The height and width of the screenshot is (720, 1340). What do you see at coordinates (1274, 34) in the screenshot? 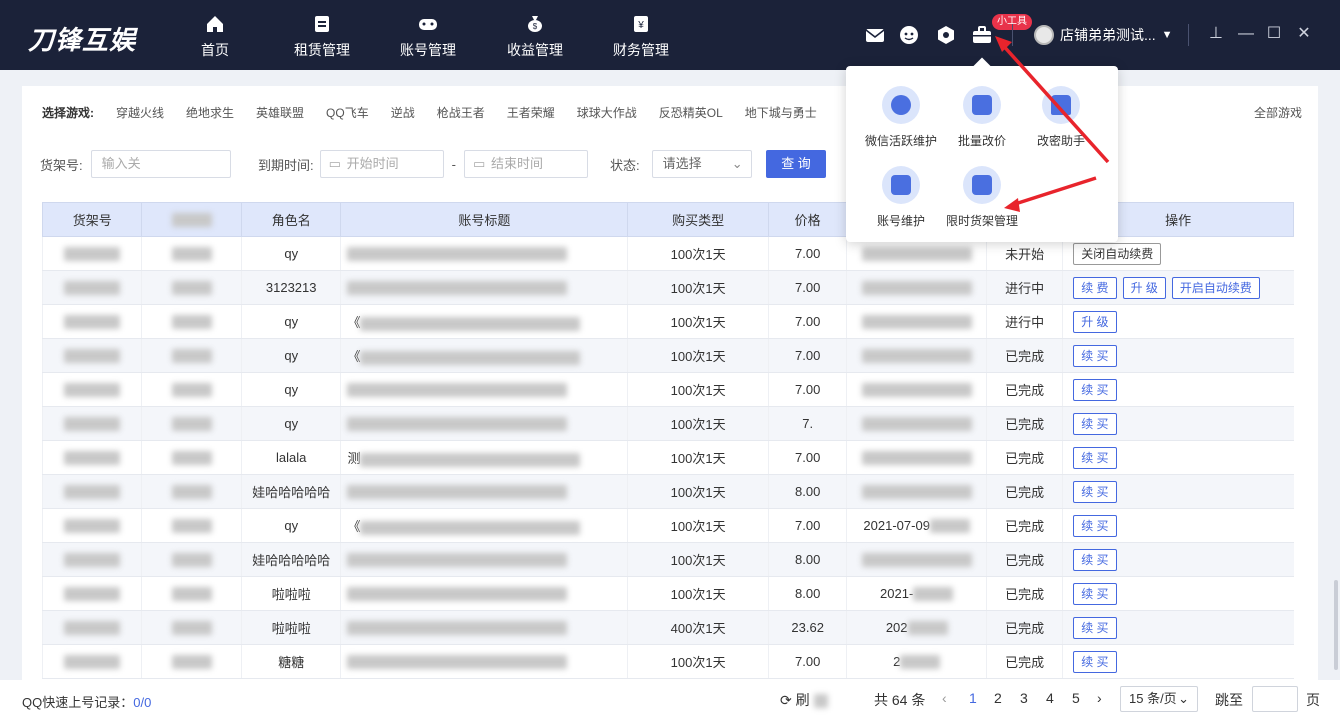
I see `maximize-icon: ☐` at bounding box center [1274, 34].